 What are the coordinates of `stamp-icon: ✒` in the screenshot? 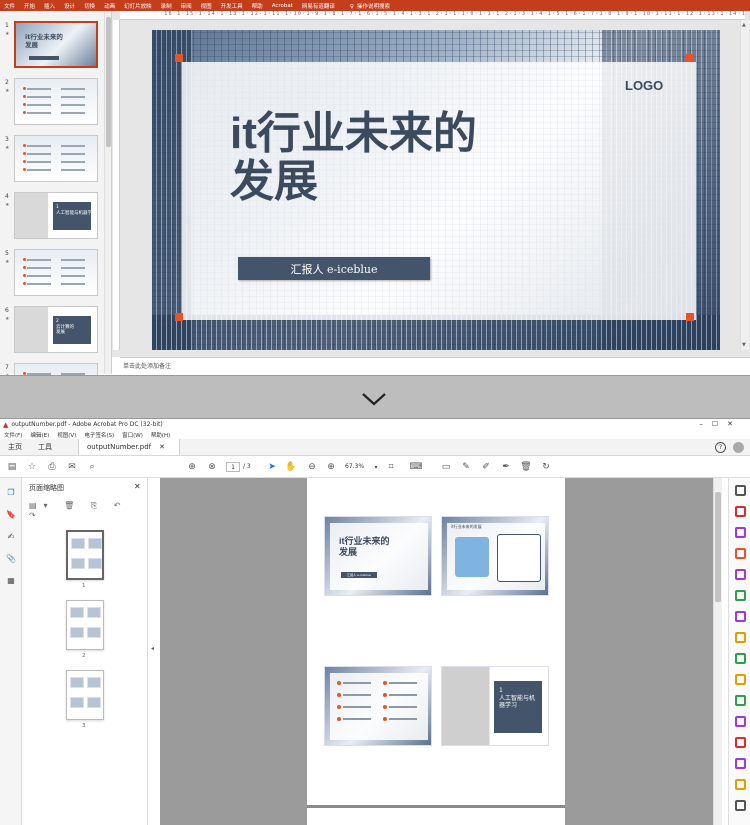 It's located at (506, 467).